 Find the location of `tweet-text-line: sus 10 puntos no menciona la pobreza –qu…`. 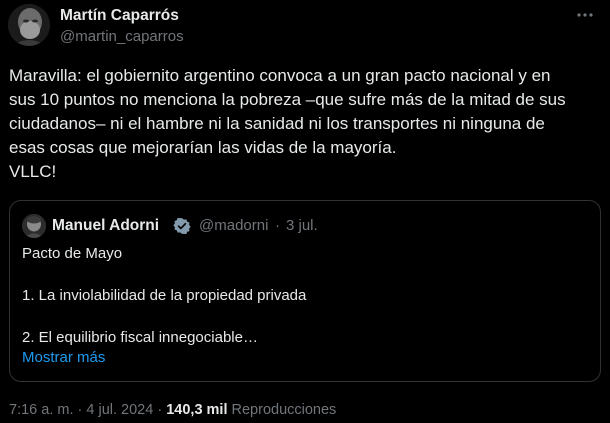

tweet-text-line: sus 10 puntos no menciona la pobreza –qu… is located at coordinates (287, 99).